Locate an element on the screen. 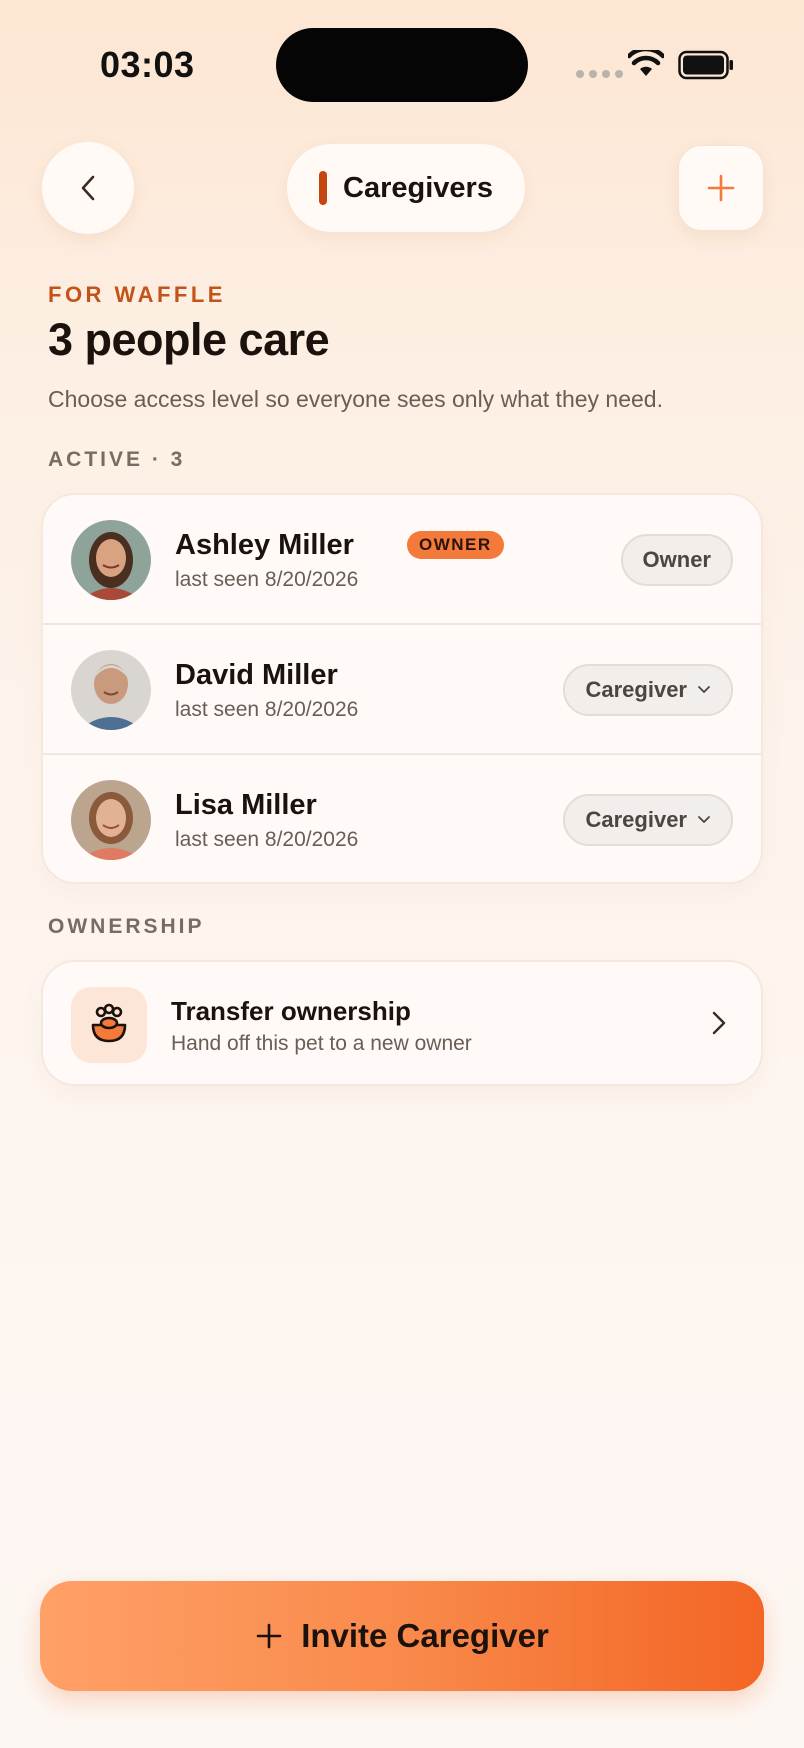  dynamic-island is located at coordinates (402, 65).